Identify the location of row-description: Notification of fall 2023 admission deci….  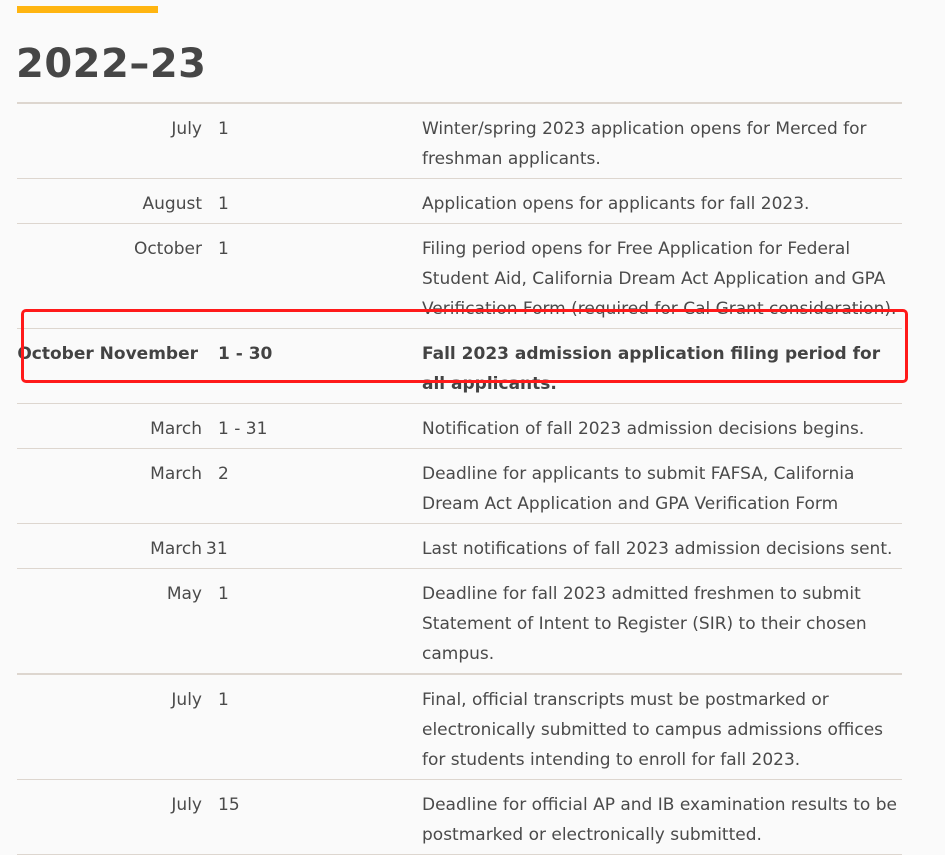
(652, 426).